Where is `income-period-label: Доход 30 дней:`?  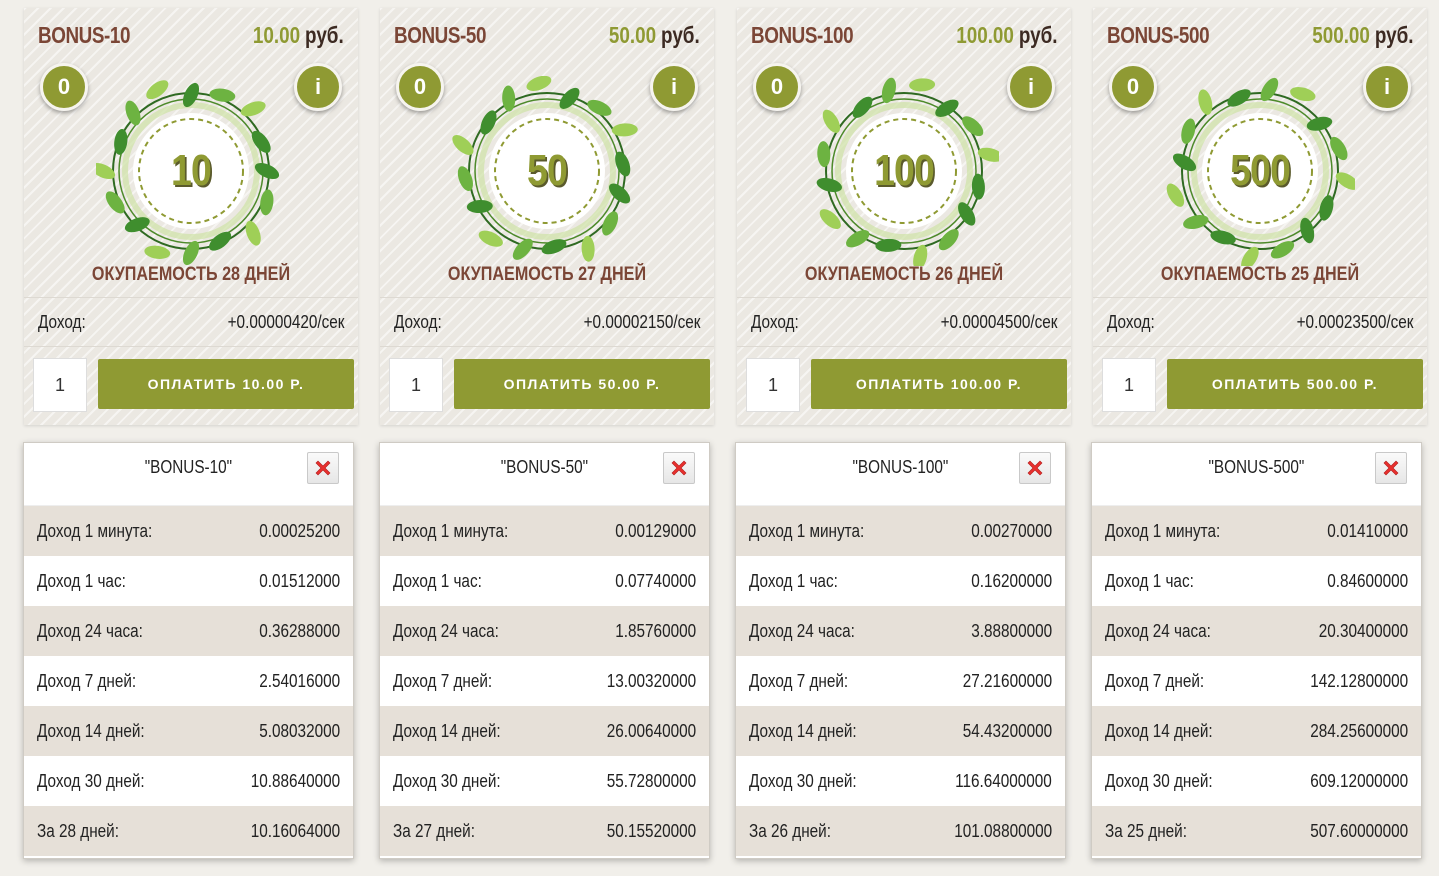 income-period-label: Доход 30 дней: is located at coordinates (803, 780).